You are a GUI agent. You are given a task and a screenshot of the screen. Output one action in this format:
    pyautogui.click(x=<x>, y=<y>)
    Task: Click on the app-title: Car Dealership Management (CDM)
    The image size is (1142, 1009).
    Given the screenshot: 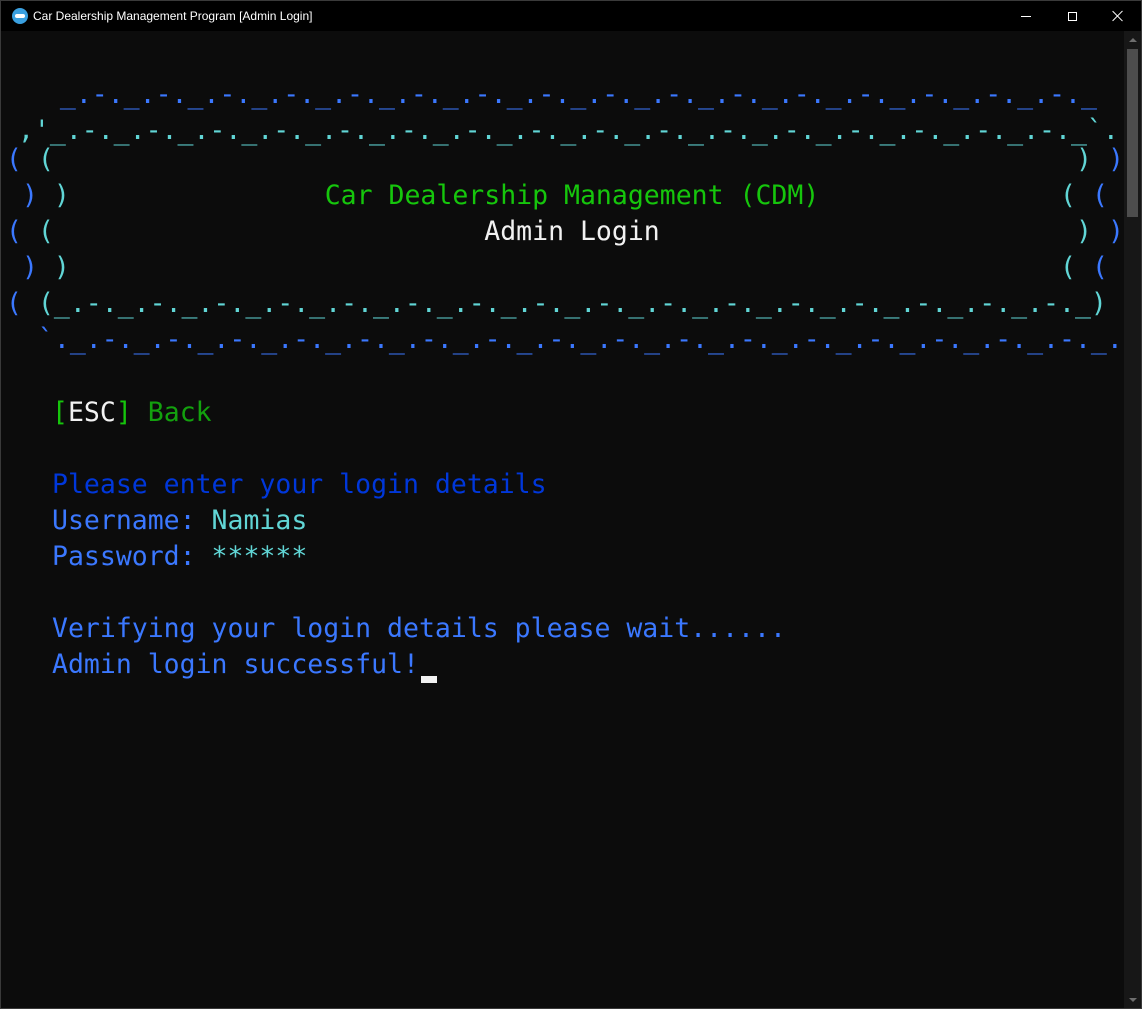 What is the action you would take?
    pyautogui.click(x=572, y=195)
    